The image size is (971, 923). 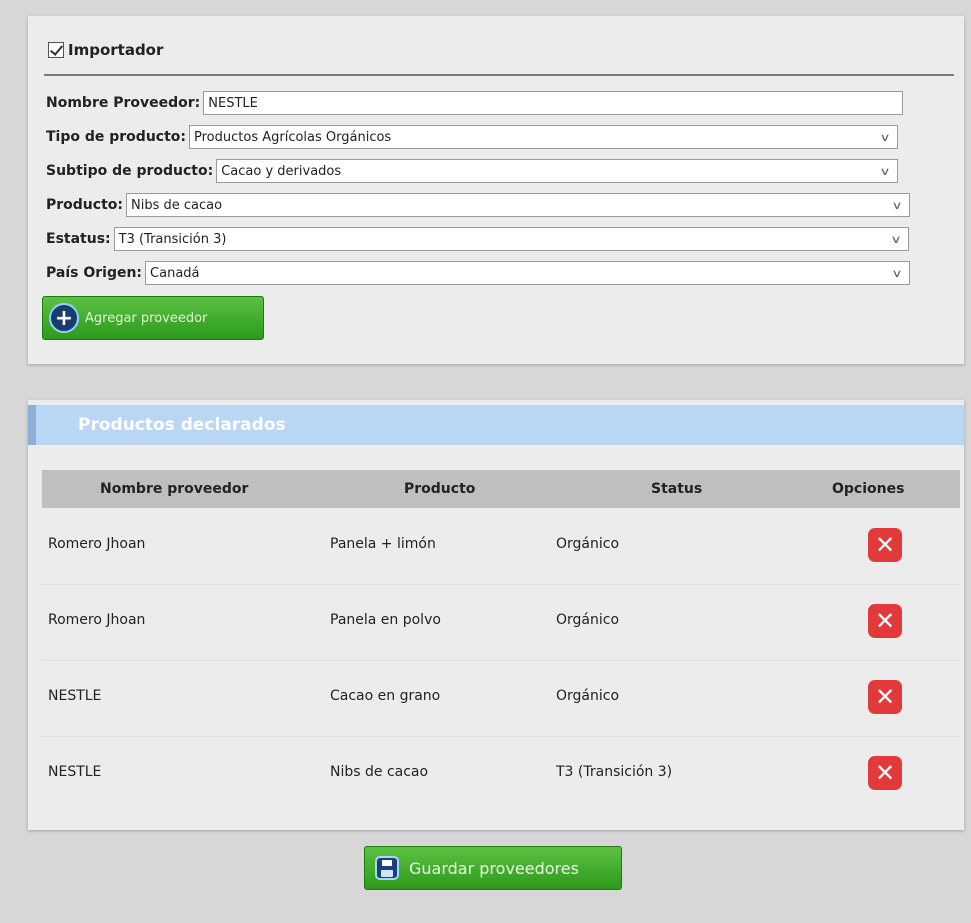 What do you see at coordinates (501, 622) in the screenshot?
I see `table-row: Romero Jhoan Panela en polvo Orgánico ✕` at bounding box center [501, 622].